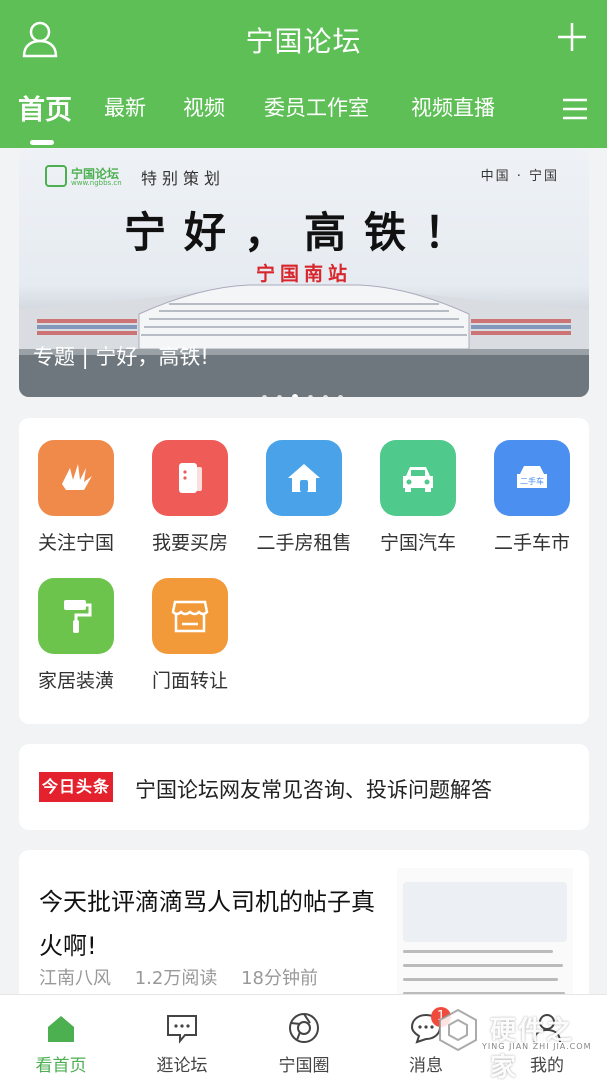  What do you see at coordinates (304, 478) in the screenshot?
I see `house-icon` at bounding box center [304, 478].